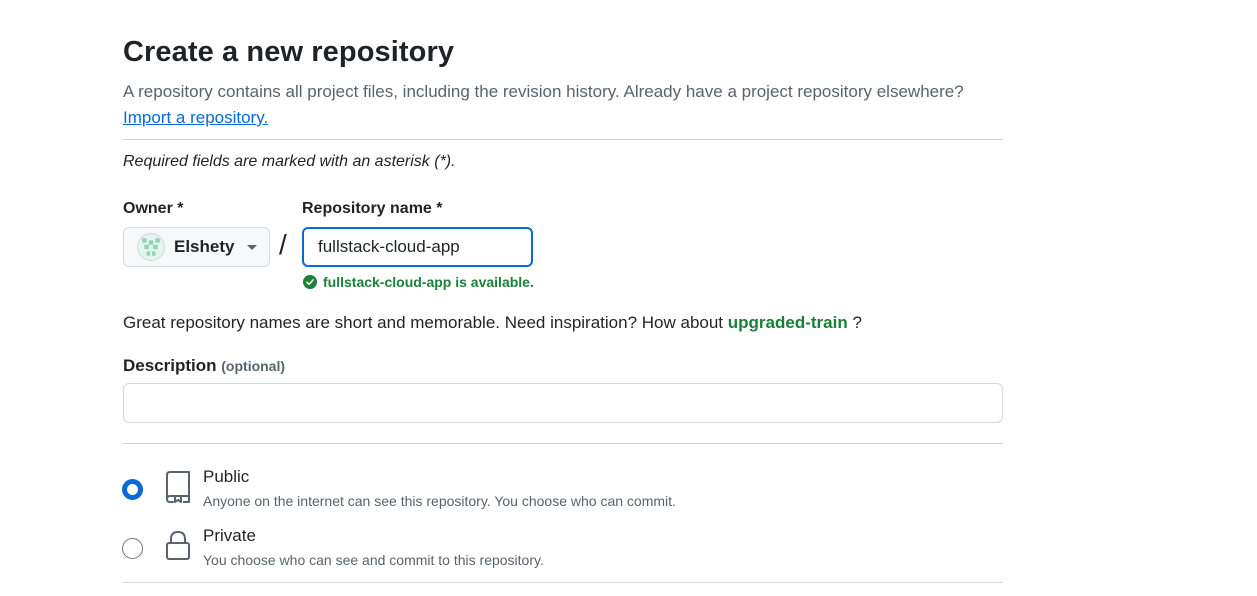 This screenshot has width=1257, height=596. Describe the element at coordinates (229, 535) in the screenshot. I see `private-option-title: Private` at that location.